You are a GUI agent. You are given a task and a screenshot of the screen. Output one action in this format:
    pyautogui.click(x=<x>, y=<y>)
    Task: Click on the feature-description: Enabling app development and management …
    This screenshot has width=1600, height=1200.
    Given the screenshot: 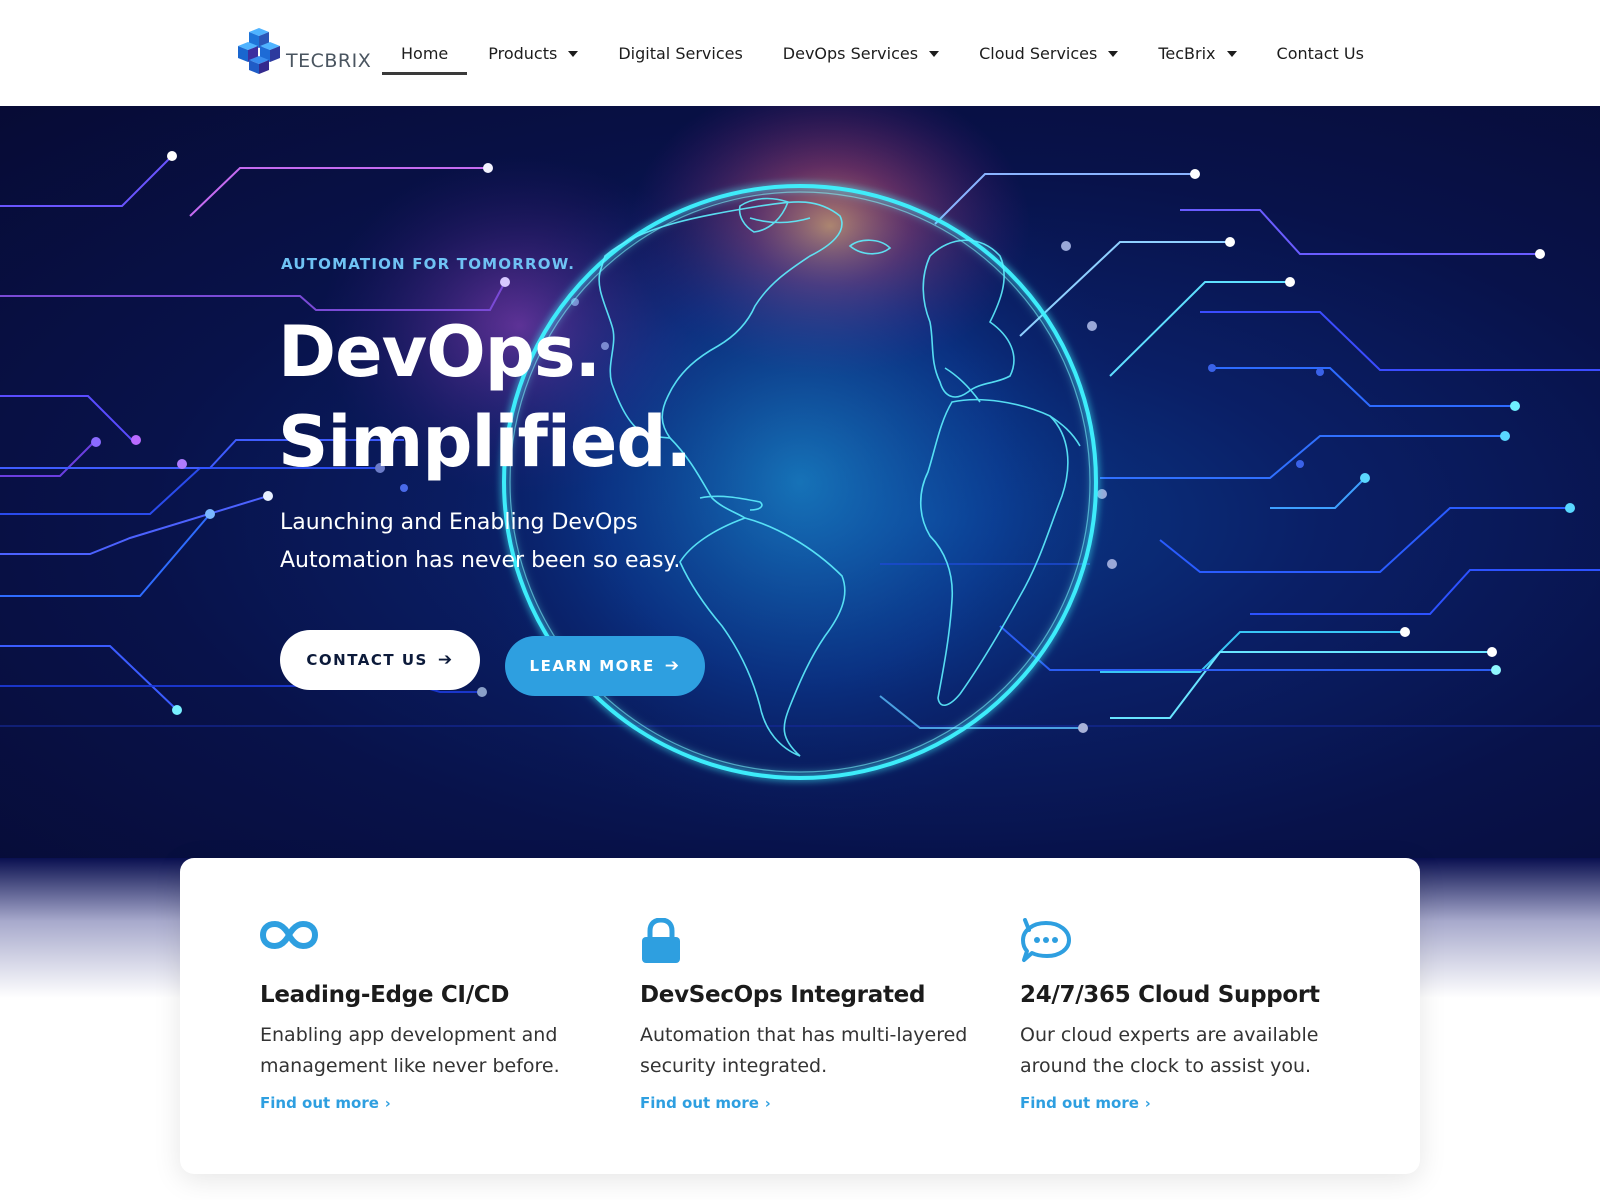 What is the action you would take?
    pyautogui.click(x=410, y=1050)
    